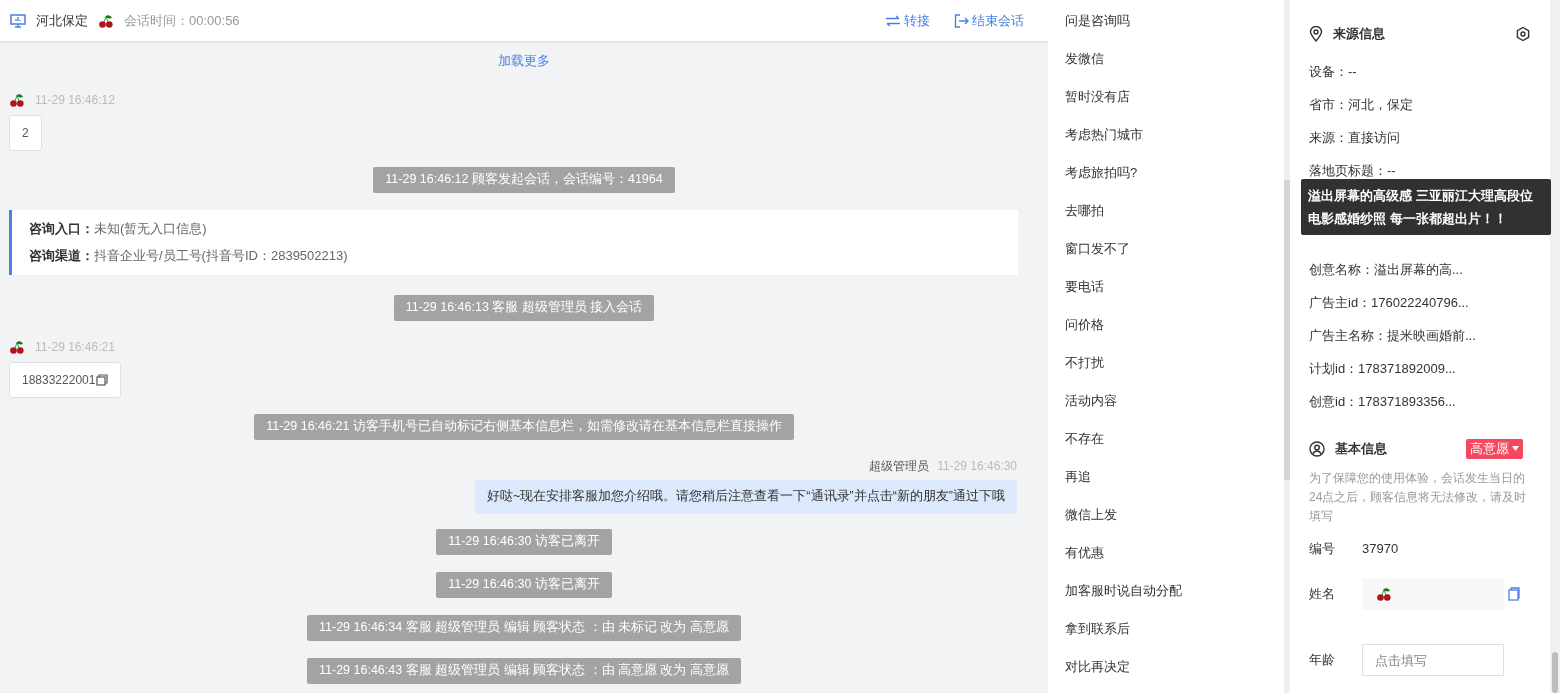 The width and height of the screenshot is (1560, 693). I want to click on section-title: 来源信息, so click(1359, 34).